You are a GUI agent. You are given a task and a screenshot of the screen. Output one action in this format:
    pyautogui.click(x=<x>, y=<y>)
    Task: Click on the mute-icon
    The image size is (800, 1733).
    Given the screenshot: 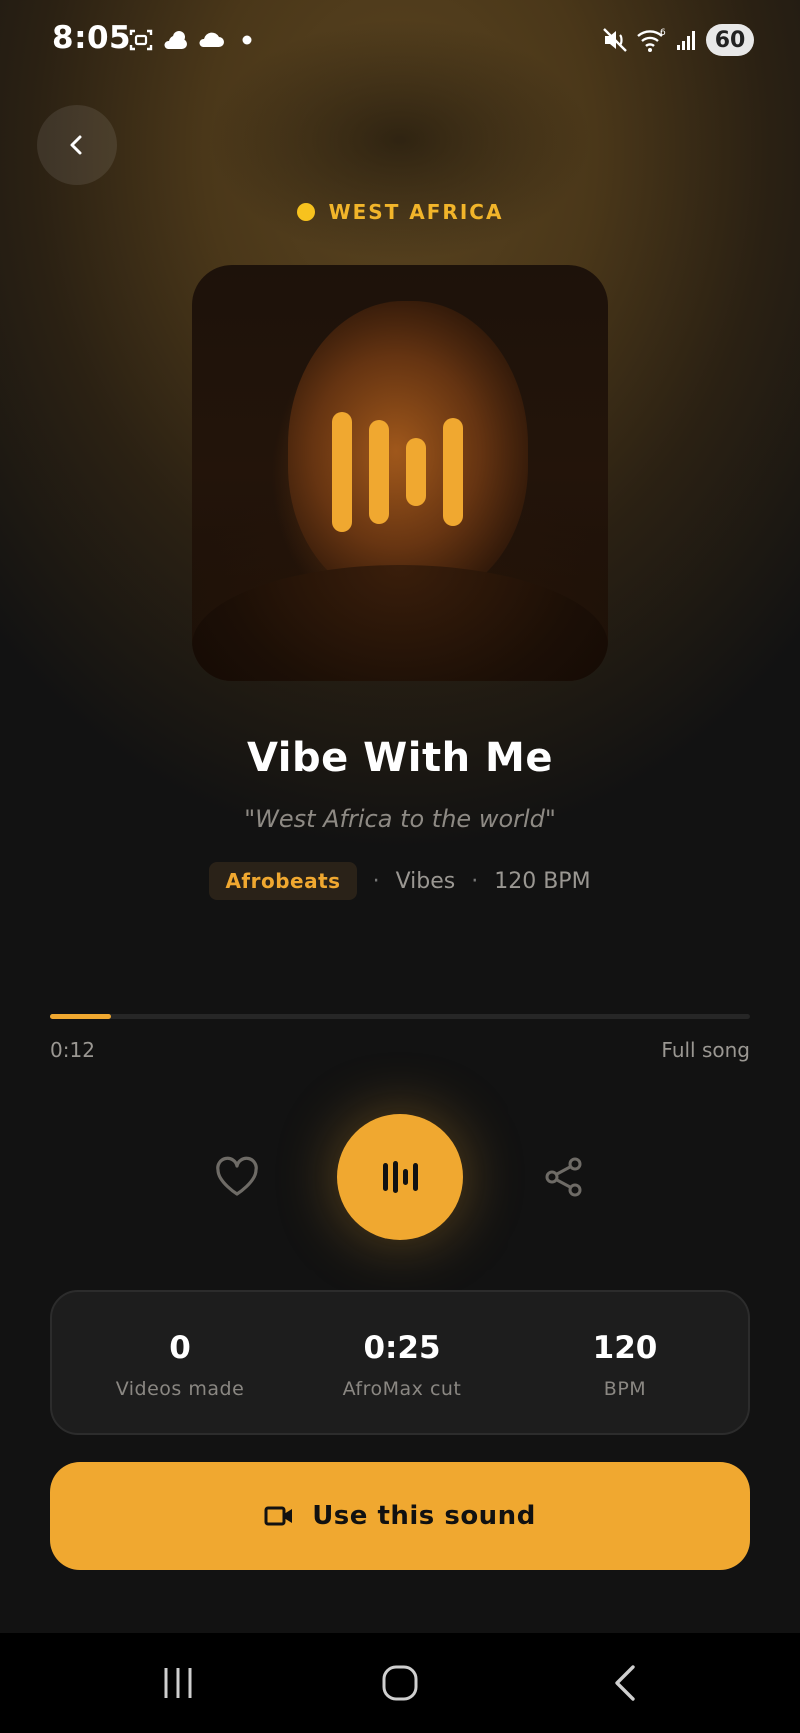 What is the action you would take?
    pyautogui.click(x=615, y=40)
    